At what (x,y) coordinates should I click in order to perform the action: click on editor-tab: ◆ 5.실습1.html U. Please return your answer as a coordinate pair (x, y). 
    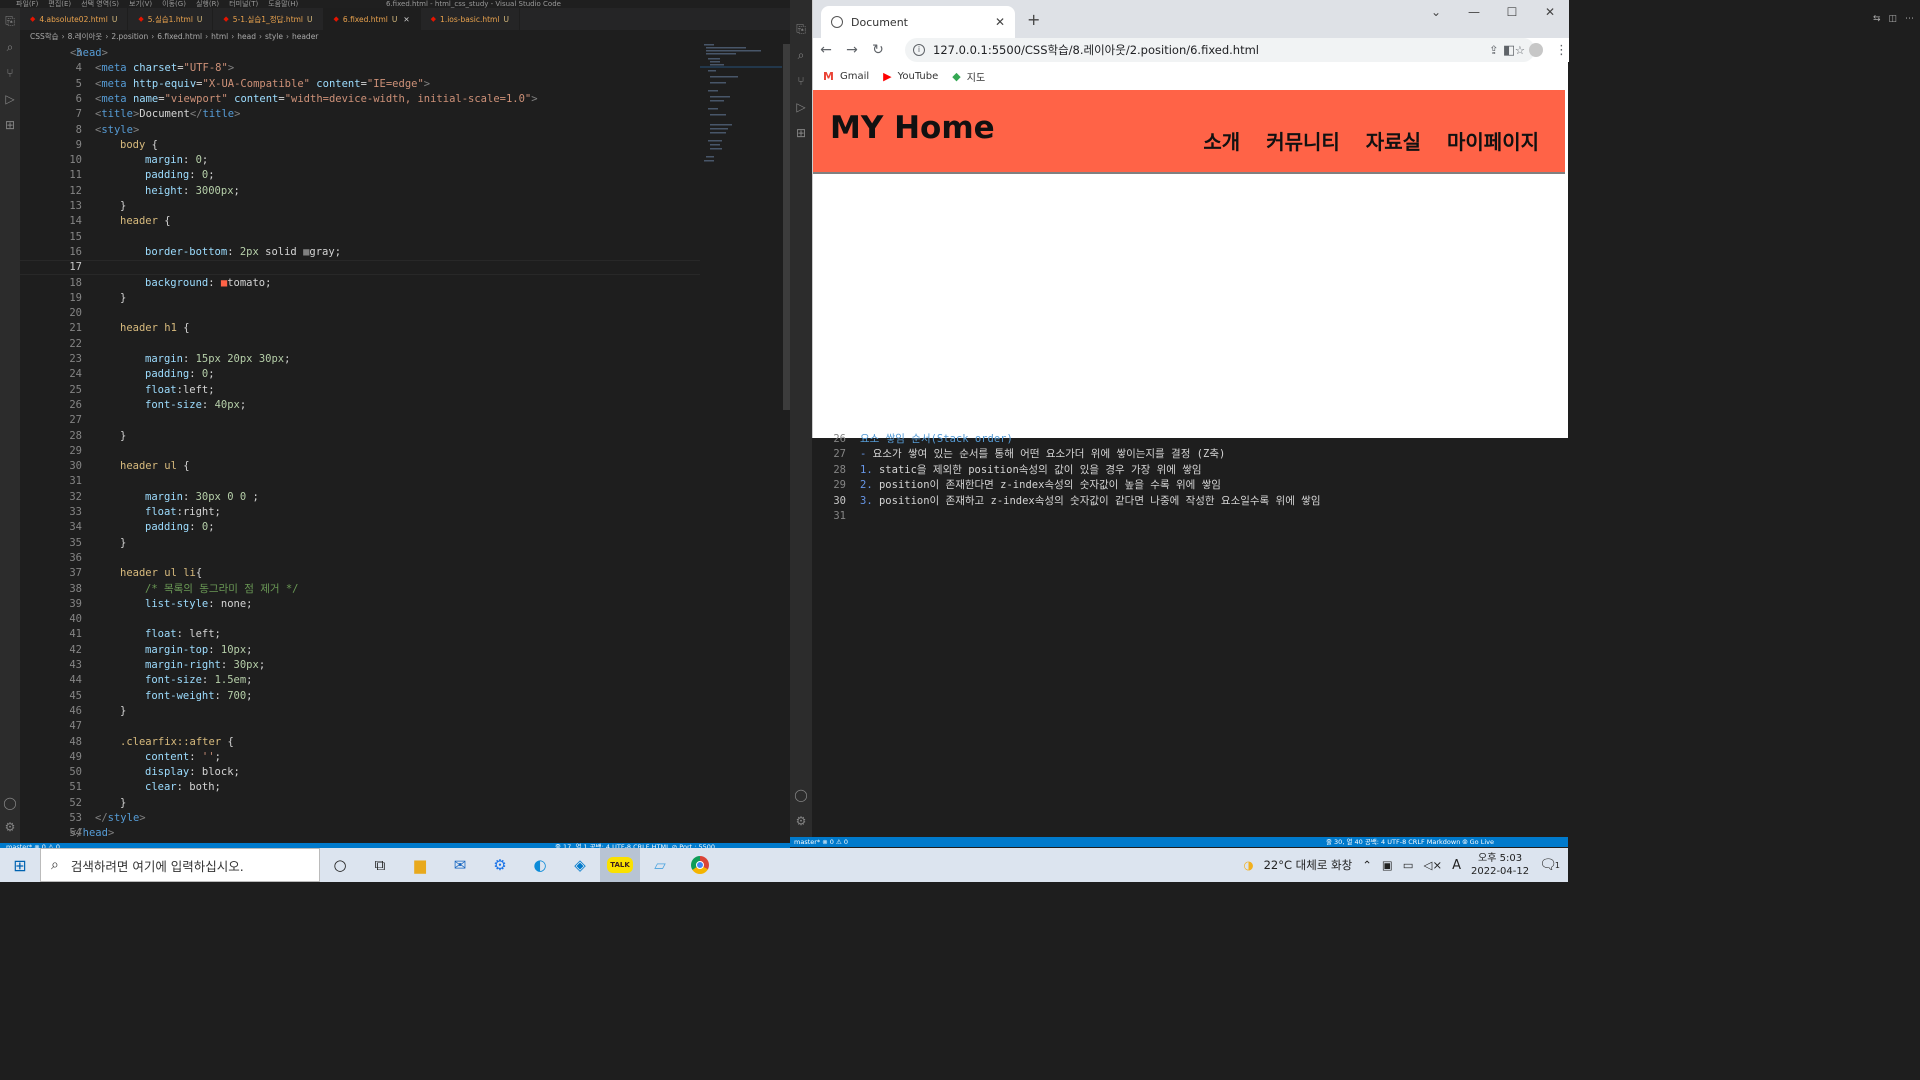
    Looking at the image, I should click on (171, 19).